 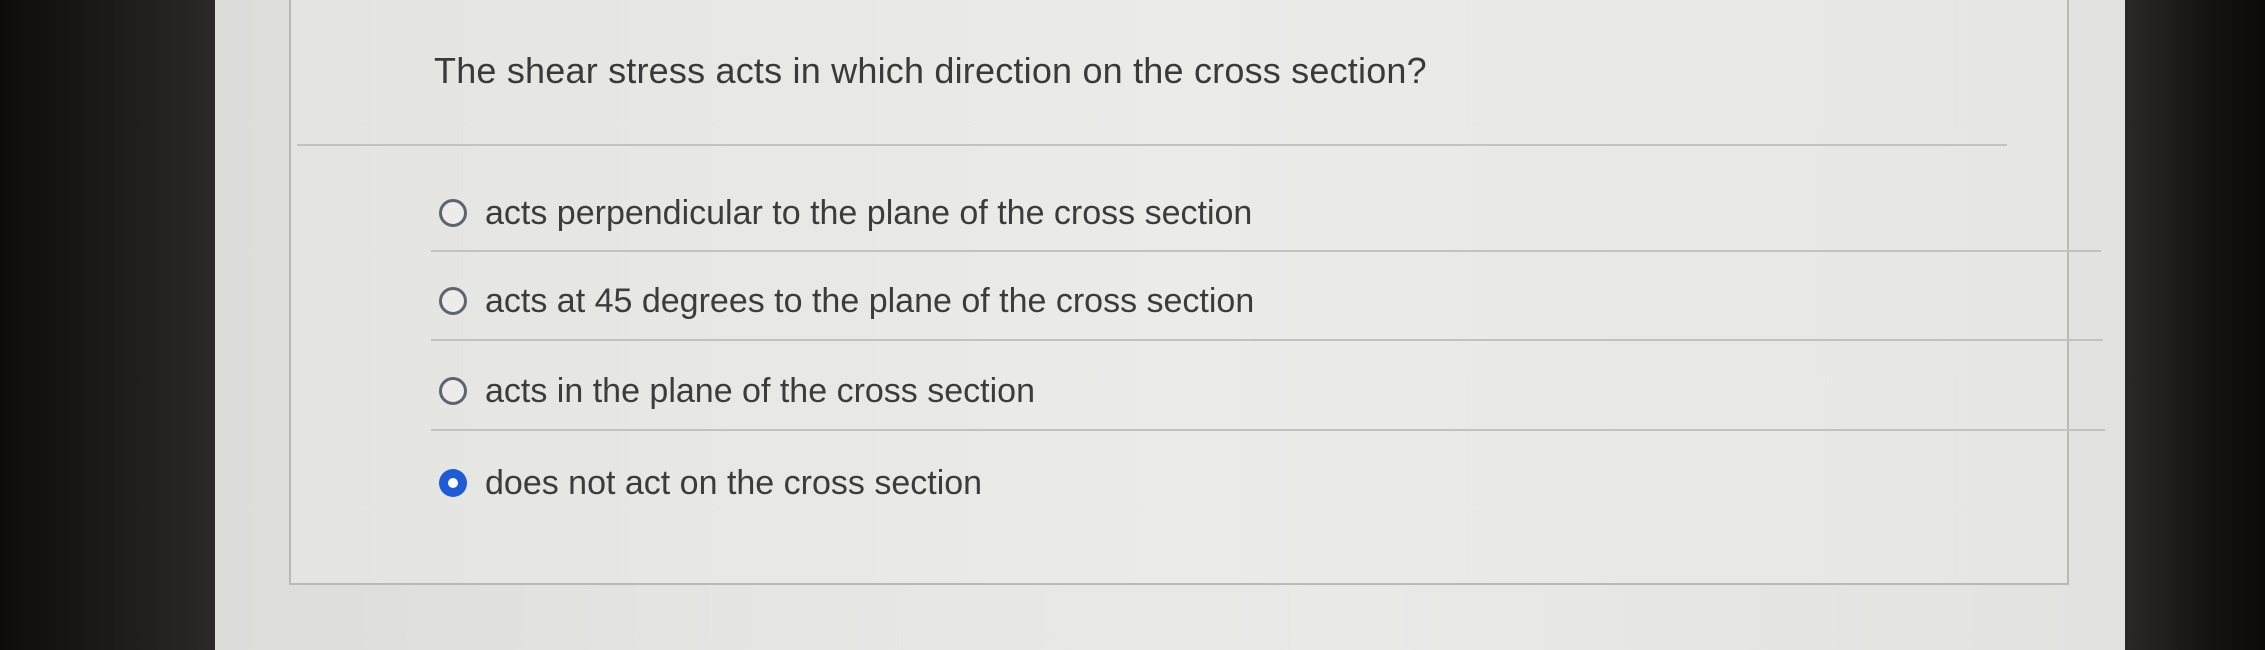 What do you see at coordinates (1152, 145) in the screenshot?
I see `question-divider` at bounding box center [1152, 145].